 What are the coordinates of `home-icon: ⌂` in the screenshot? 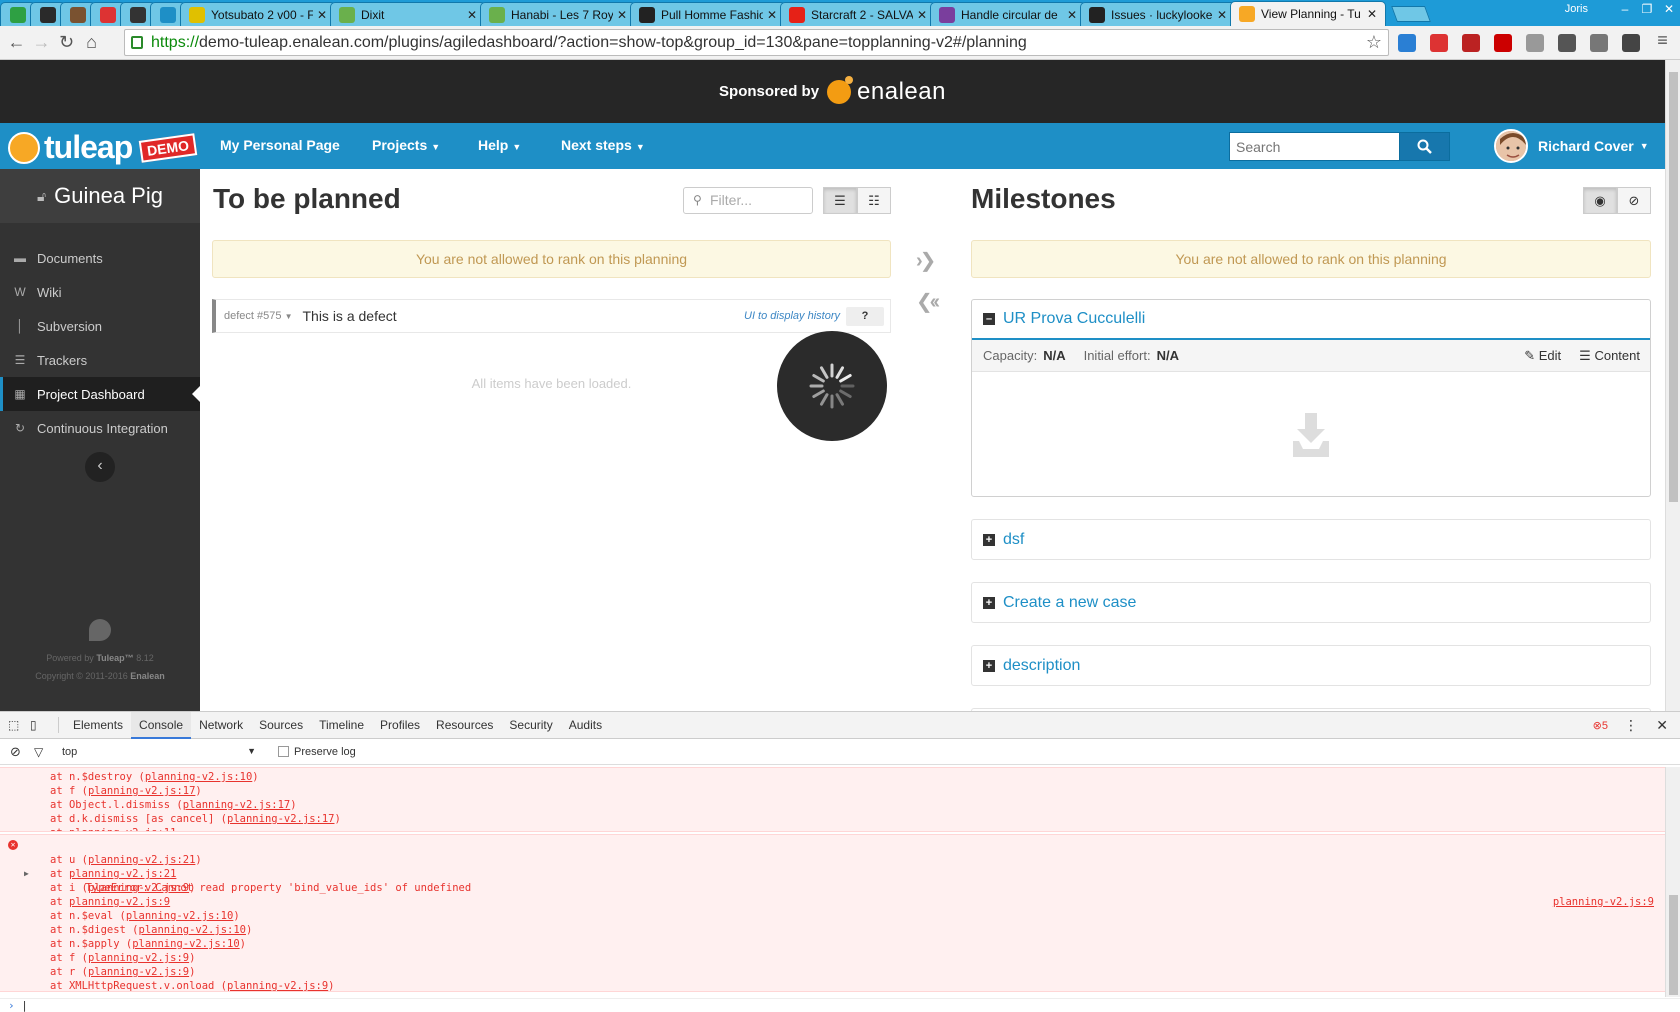 It's located at (91, 42).